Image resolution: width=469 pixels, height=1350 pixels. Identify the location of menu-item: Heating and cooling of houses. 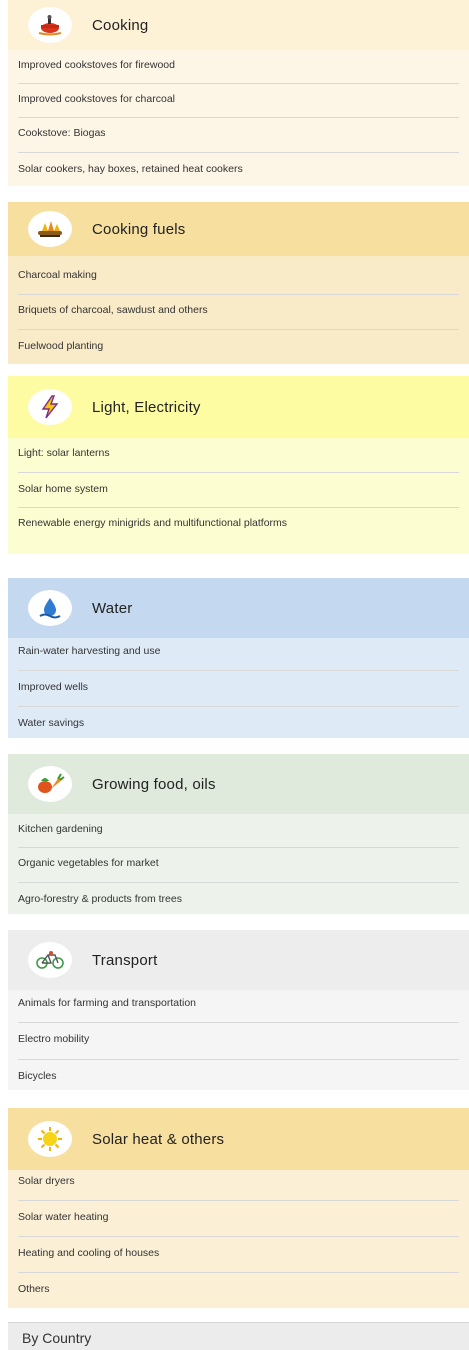
(238, 1253).